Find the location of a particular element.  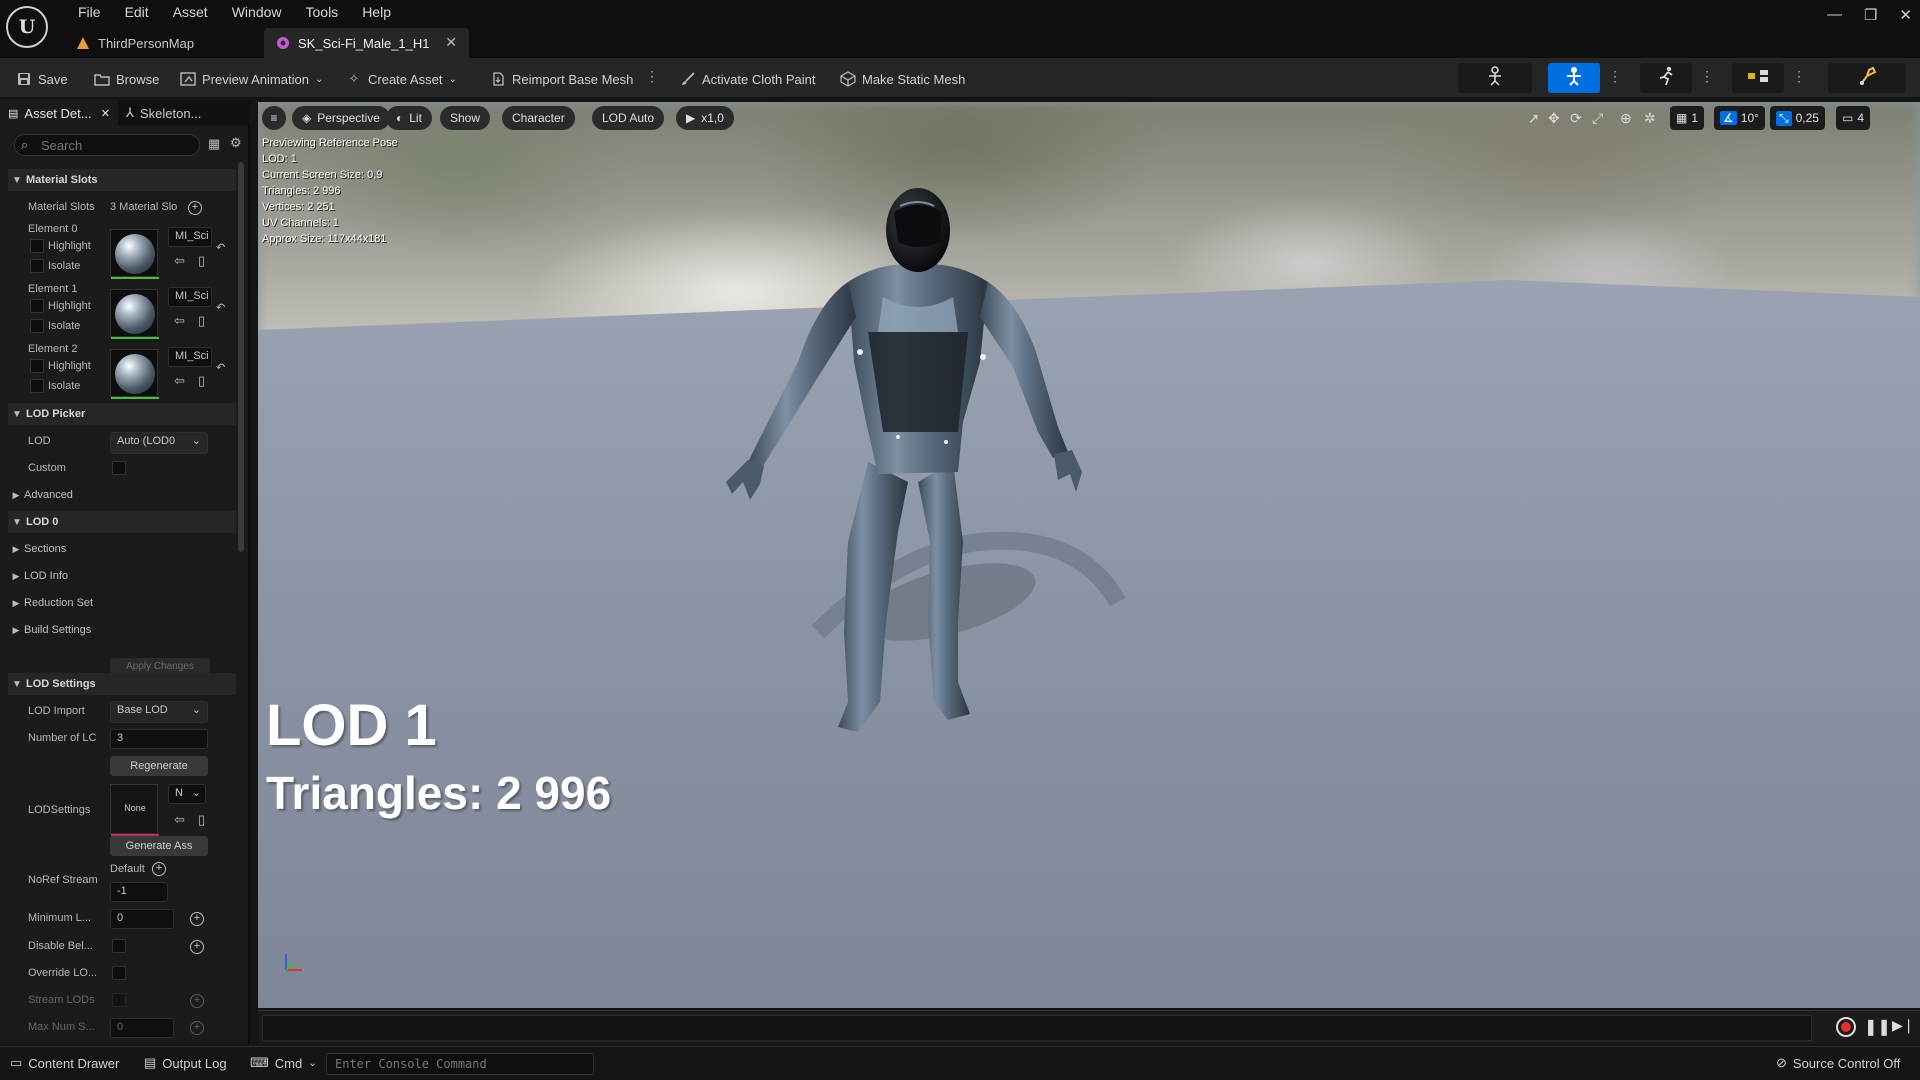

blueprint-mode-options-icon: ⋮ is located at coordinates (1799, 76).